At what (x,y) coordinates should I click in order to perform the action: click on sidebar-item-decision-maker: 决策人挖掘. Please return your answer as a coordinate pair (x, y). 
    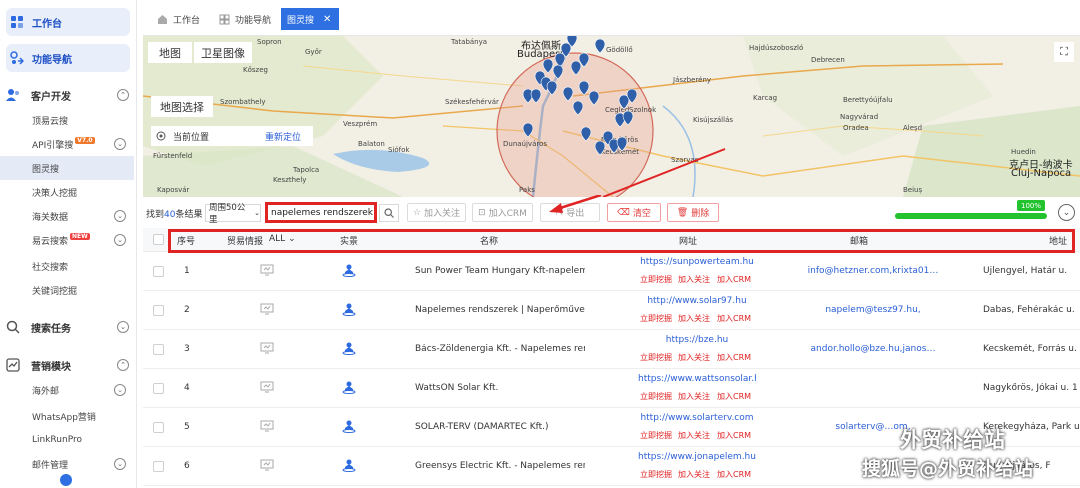
    Looking at the image, I should click on (67, 192).